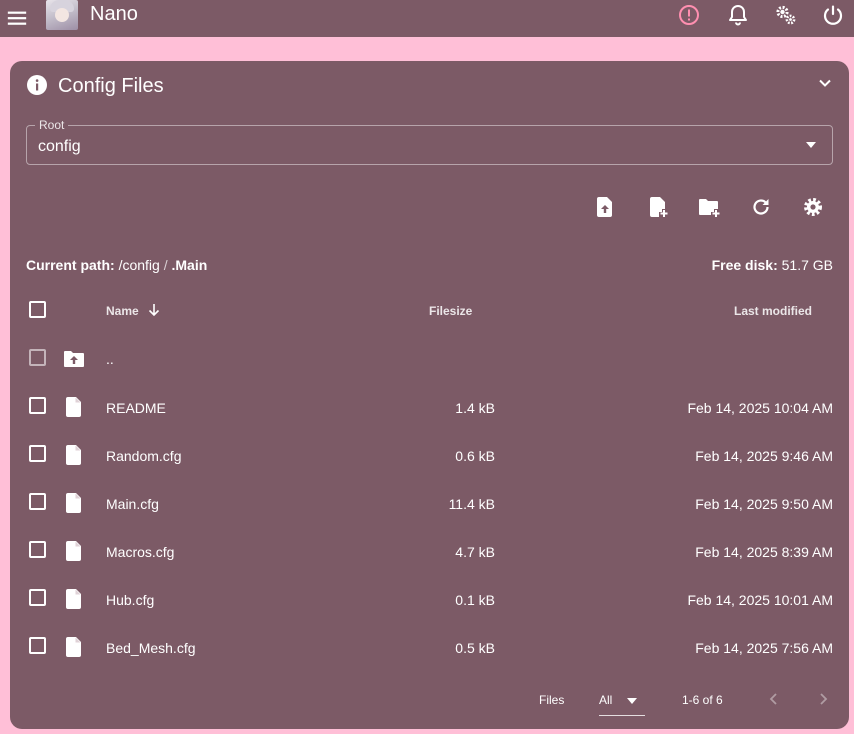 This screenshot has width=854, height=734. Describe the element at coordinates (429, 455) in the screenshot. I see `table-row: Random.cfg 0.6 kB Feb 14, 2025 9:46 AM` at that location.